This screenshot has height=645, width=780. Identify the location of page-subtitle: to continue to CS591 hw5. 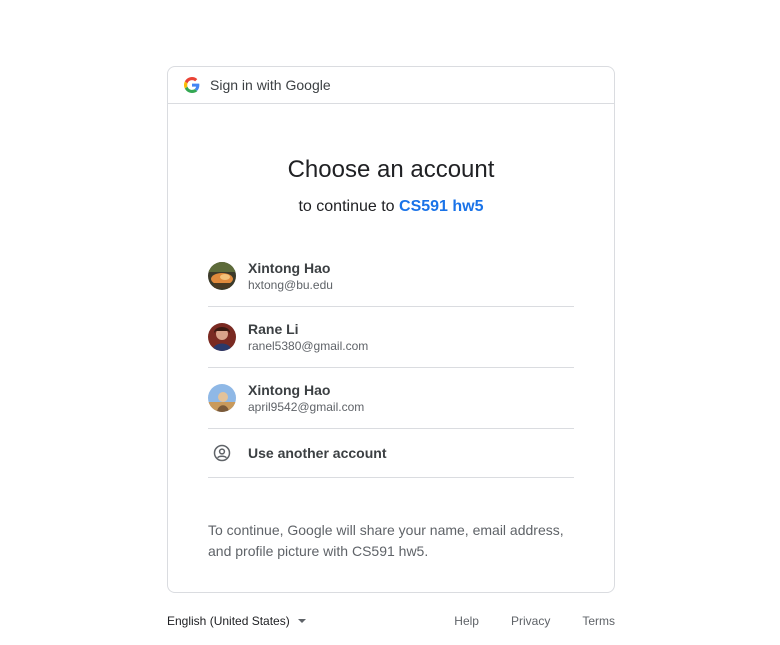
(391, 207).